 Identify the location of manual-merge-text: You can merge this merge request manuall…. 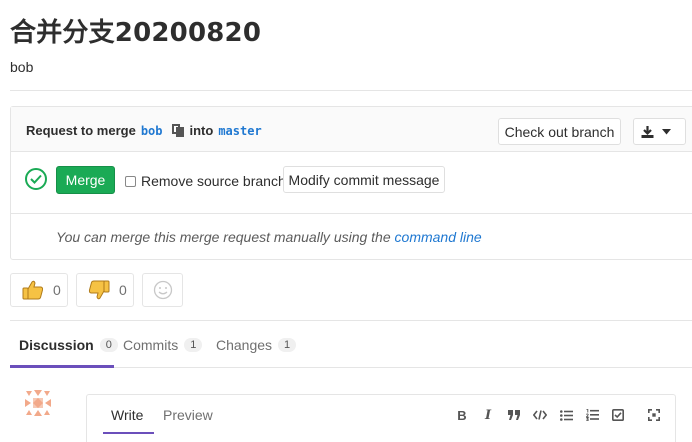
(223, 237).